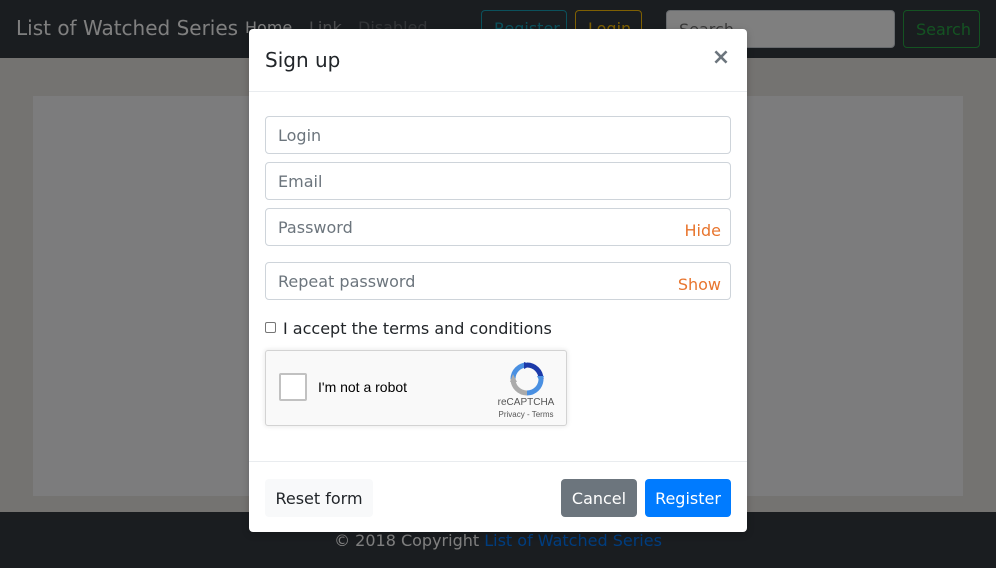 This screenshot has height=568, width=996. I want to click on repeat-password-show-toggle: Show, so click(699, 284).